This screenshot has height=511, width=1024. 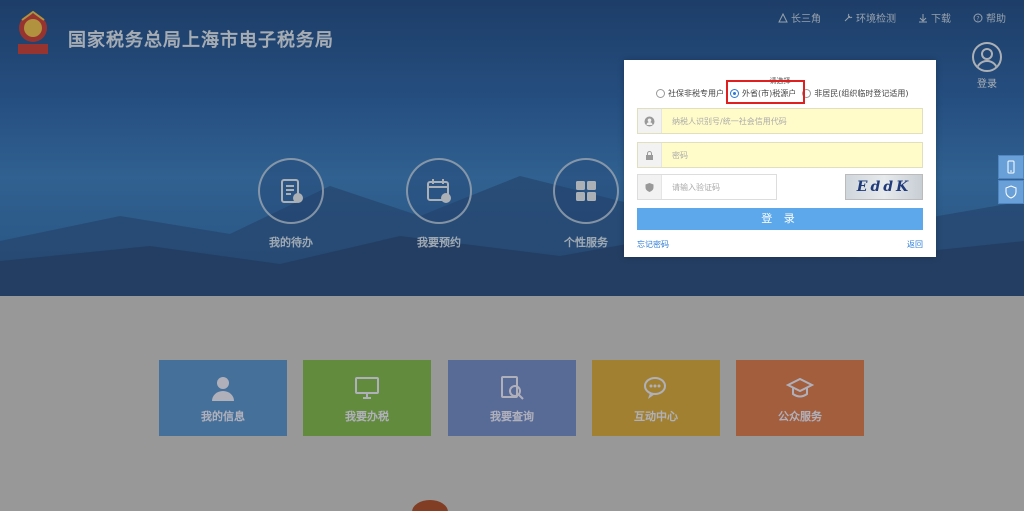 I want to click on password-placeholder: 密码, so click(x=680, y=155).